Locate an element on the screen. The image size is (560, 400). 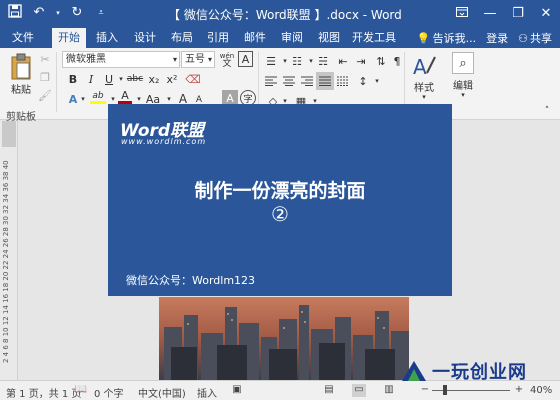
styles-button: A is located at coordinates (424, 66).